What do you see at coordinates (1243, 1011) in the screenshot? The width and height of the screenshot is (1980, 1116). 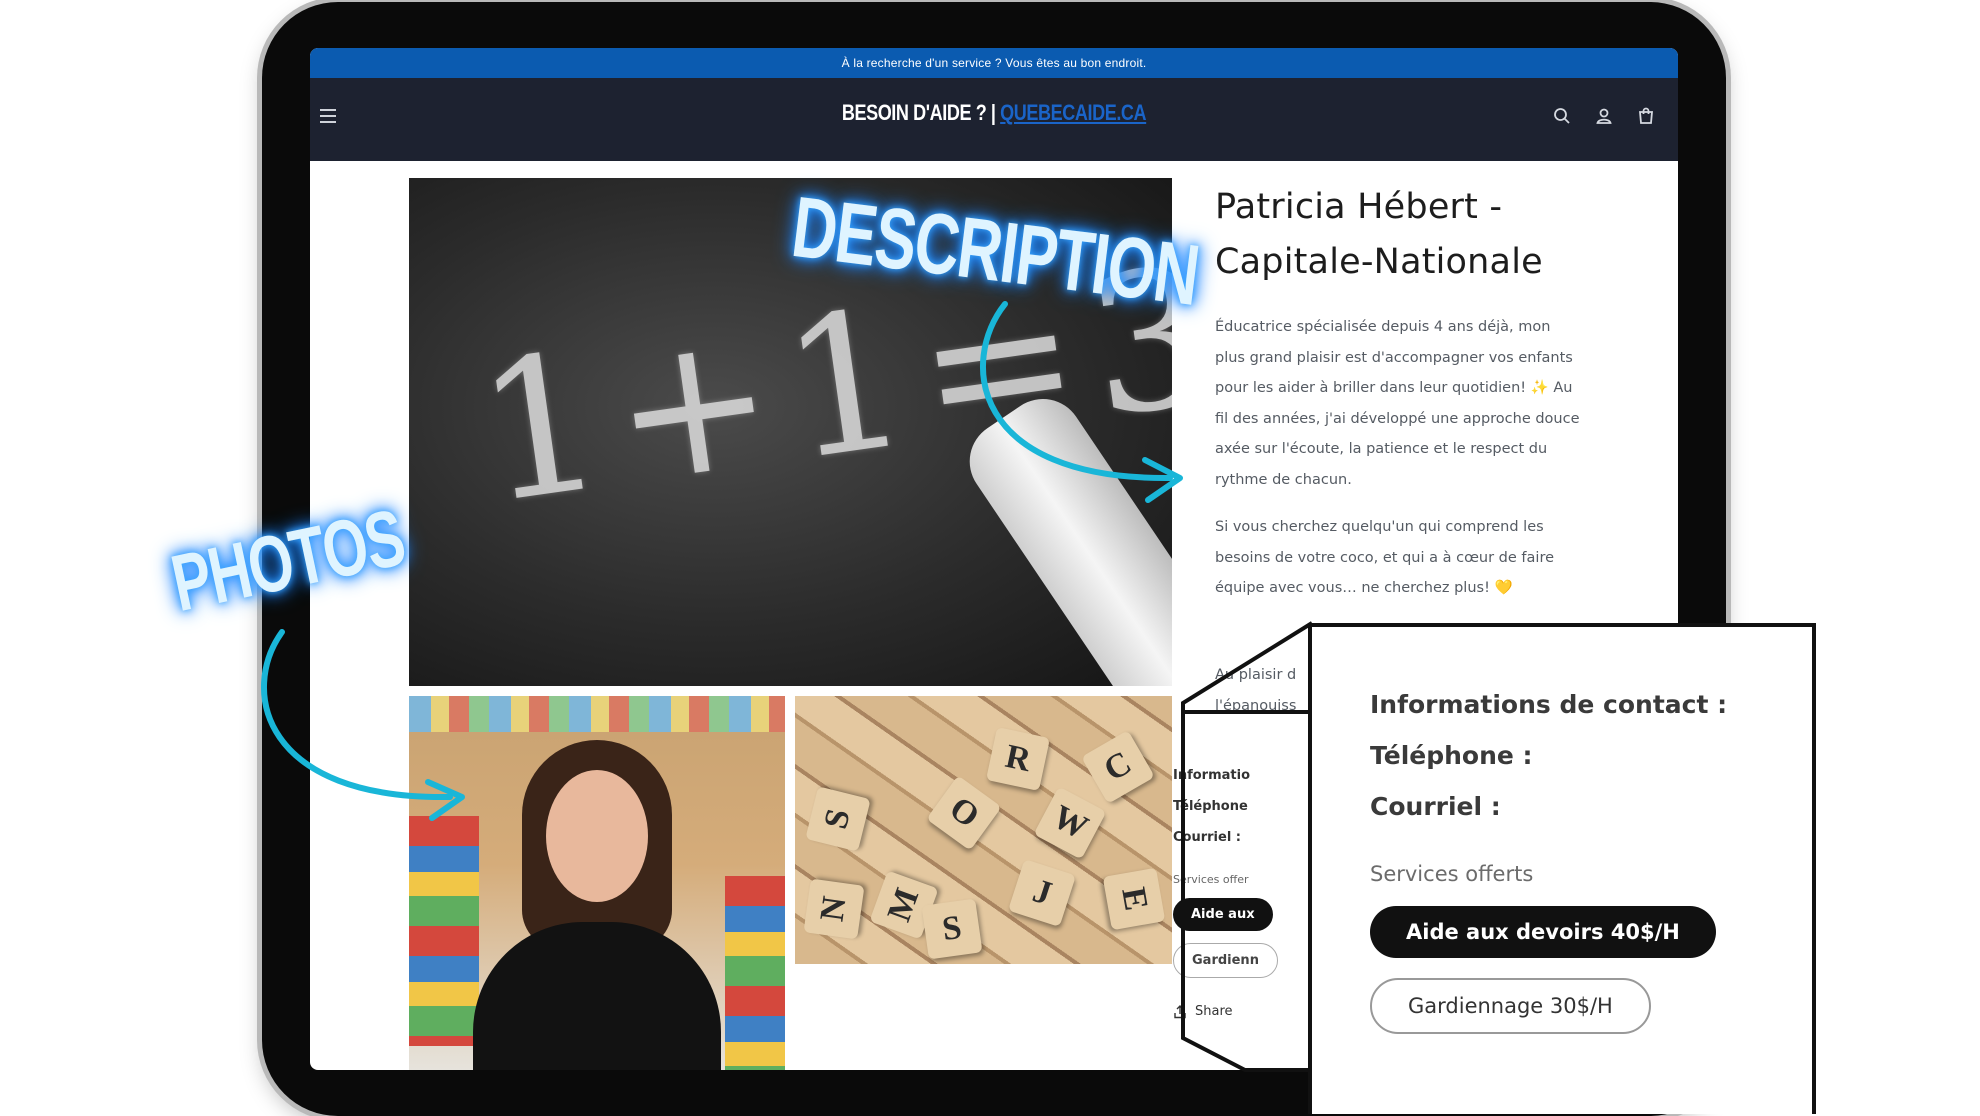 I see `share-button: Share` at bounding box center [1243, 1011].